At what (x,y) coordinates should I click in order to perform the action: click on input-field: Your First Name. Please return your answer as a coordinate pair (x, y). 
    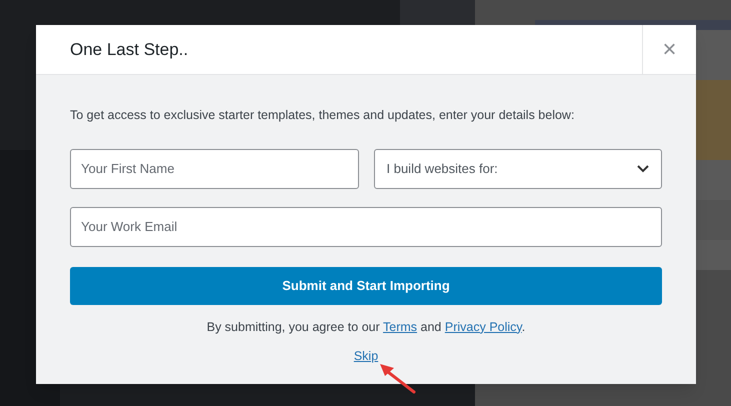
    Looking at the image, I should click on (214, 168).